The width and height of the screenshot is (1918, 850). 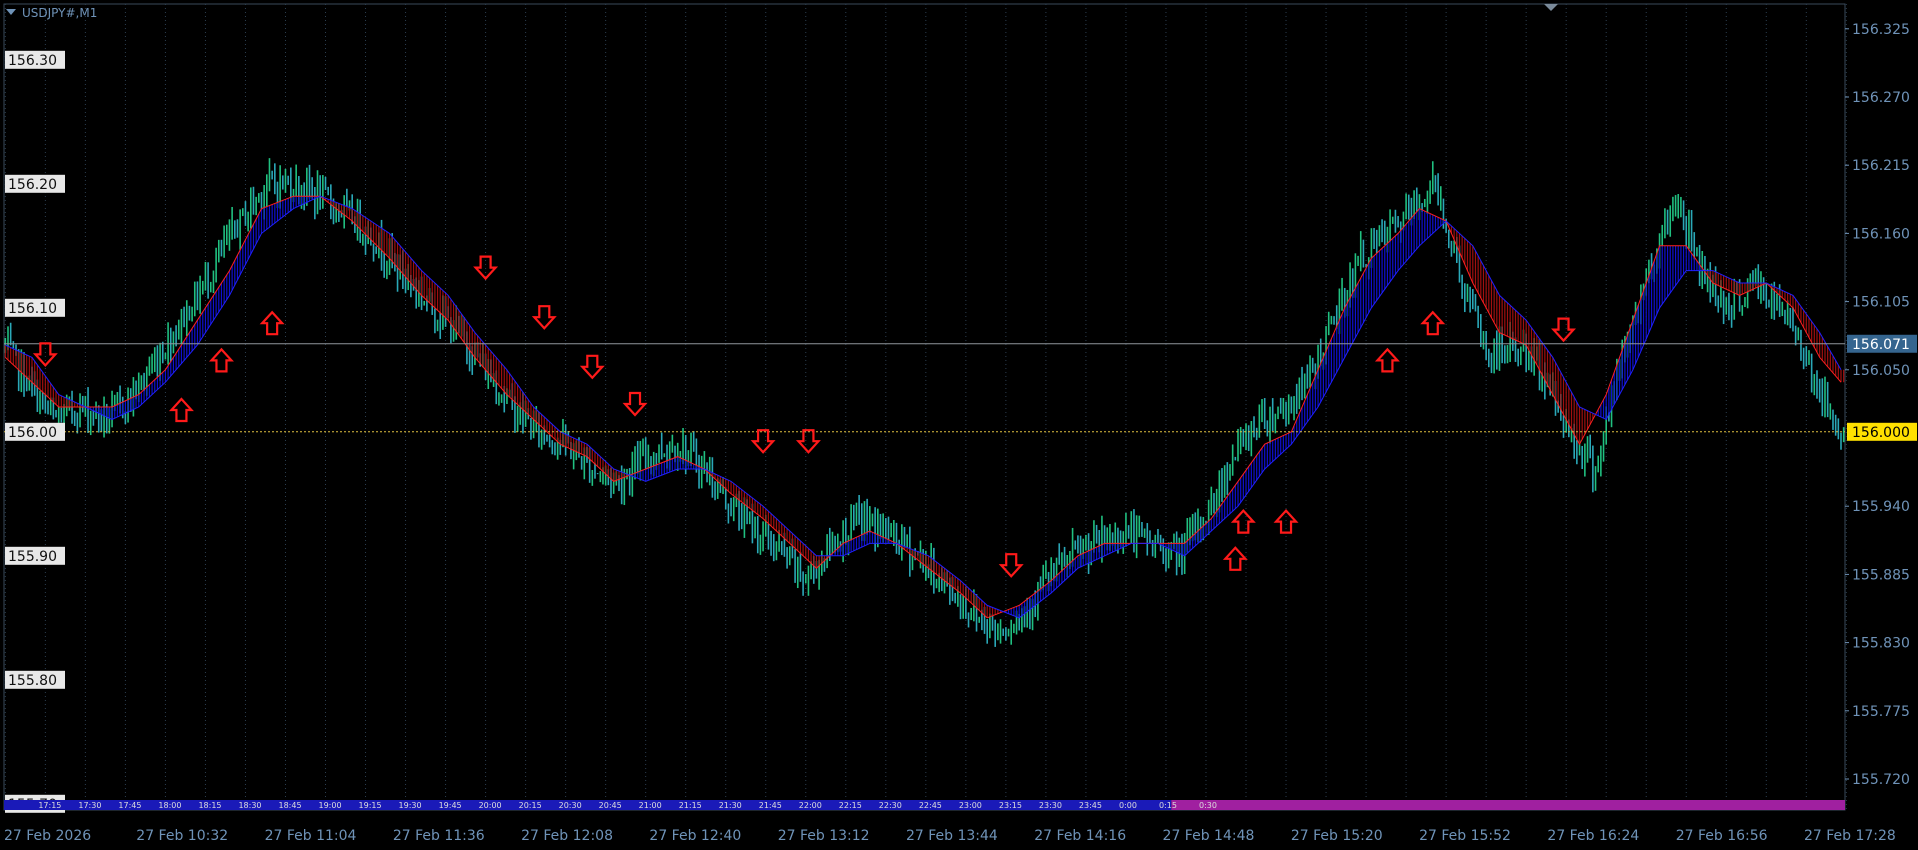 I want to click on session-label: 19:15, so click(x=370, y=805).